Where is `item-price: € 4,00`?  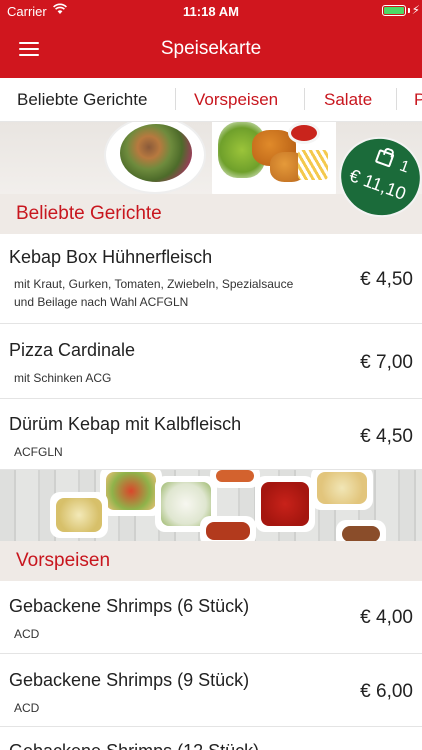 item-price: € 4,00 is located at coordinates (386, 617).